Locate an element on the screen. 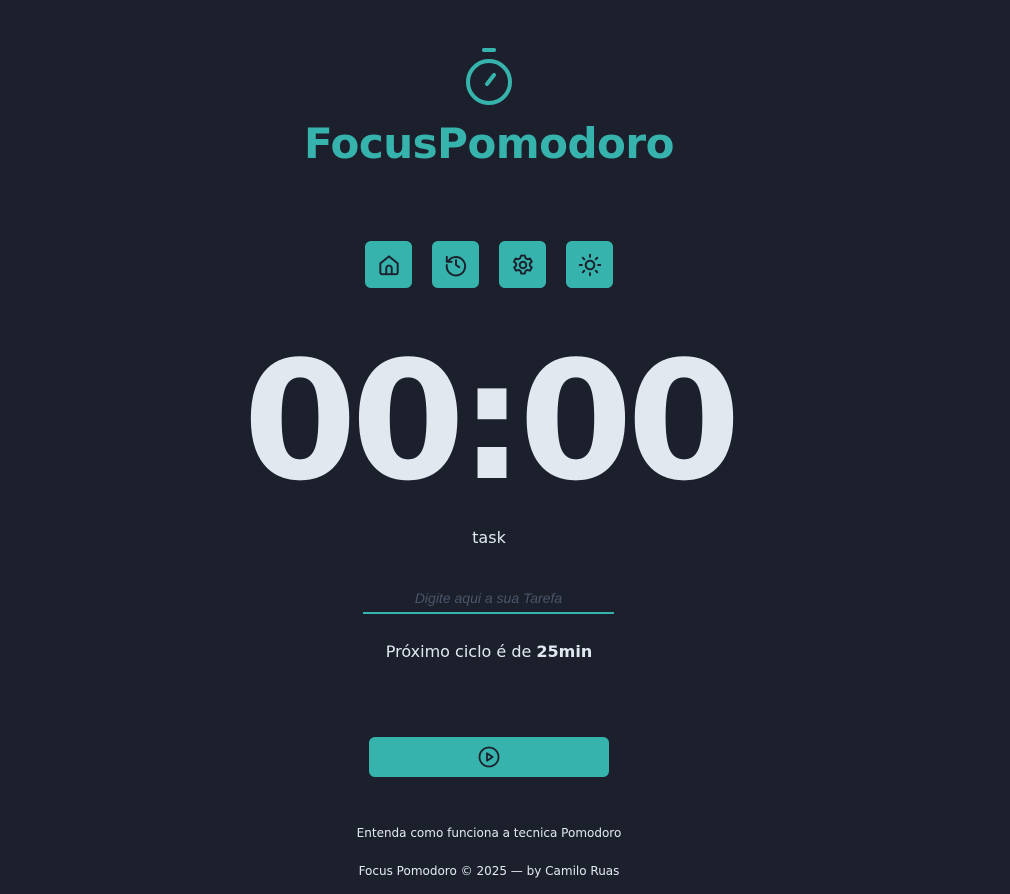 This screenshot has width=1010, height=894. pomodoro-info-link: Entenda como funciona a tecnica Pomodoro is located at coordinates (489, 833).